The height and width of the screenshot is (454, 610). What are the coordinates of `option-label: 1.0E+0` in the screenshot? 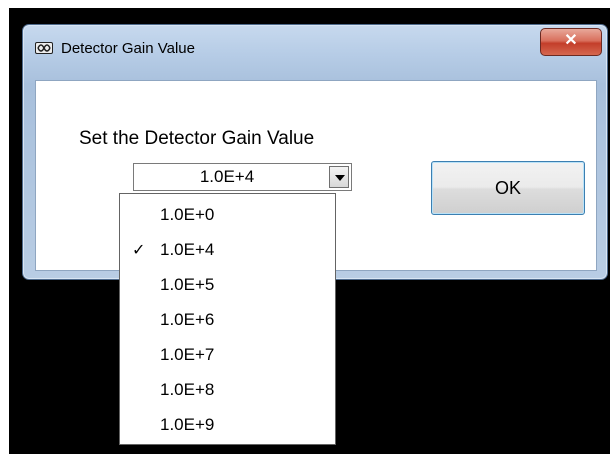 It's located at (187, 214).